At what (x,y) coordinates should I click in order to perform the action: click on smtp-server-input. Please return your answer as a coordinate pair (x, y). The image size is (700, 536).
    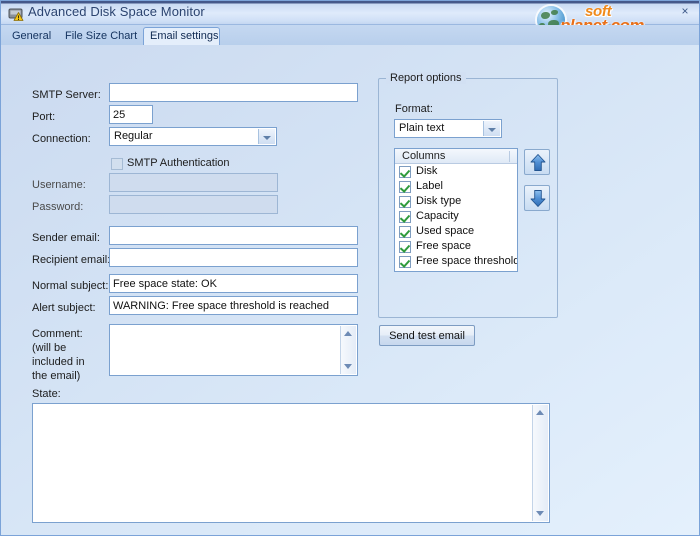
    Looking at the image, I should click on (233, 92).